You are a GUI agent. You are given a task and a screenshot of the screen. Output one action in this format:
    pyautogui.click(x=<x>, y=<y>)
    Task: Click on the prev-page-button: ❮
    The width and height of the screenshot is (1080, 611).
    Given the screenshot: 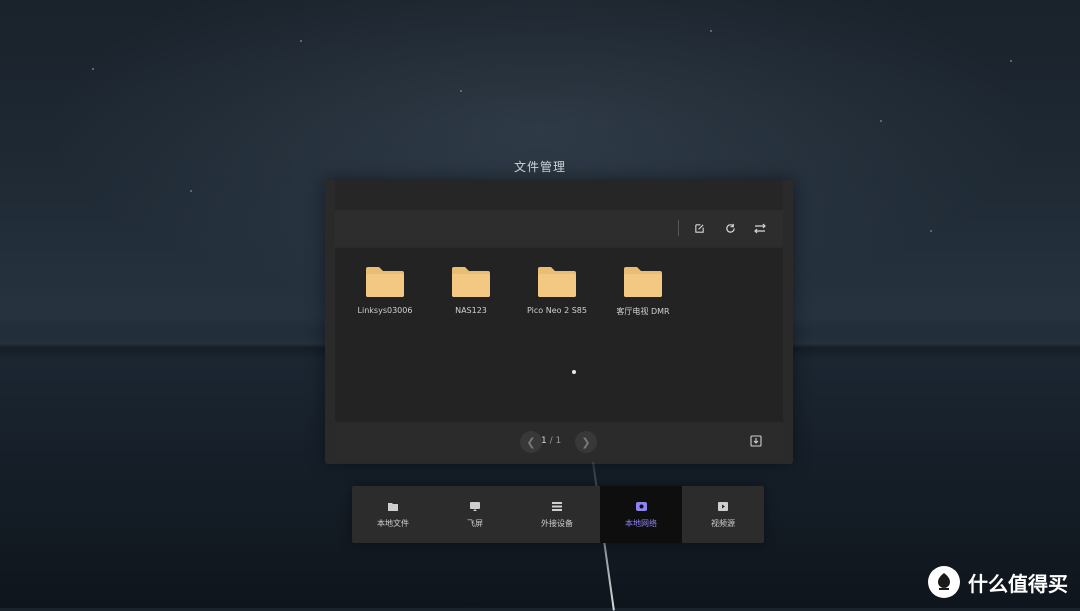 What is the action you would take?
    pyautogui.click(x=531, y=442)
    